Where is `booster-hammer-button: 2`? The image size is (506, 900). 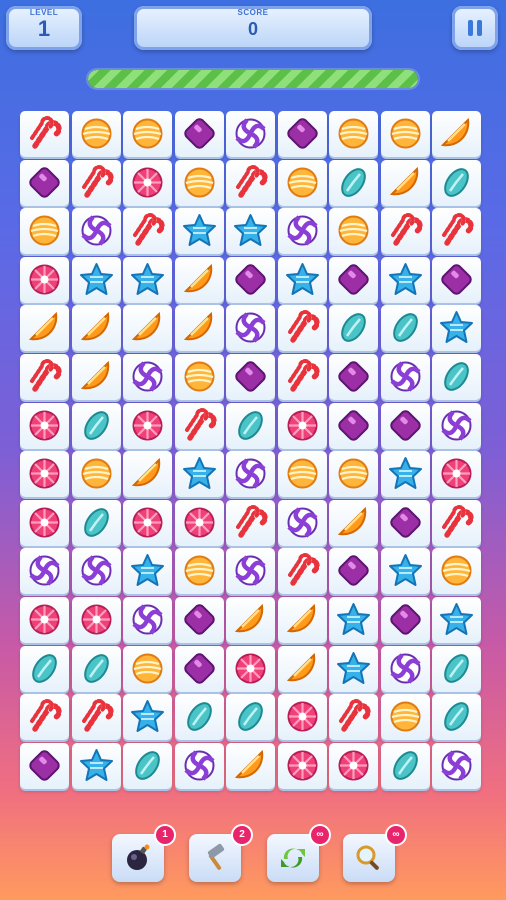
booster-hammer-button: 2 is located at coordinates (220, 854).